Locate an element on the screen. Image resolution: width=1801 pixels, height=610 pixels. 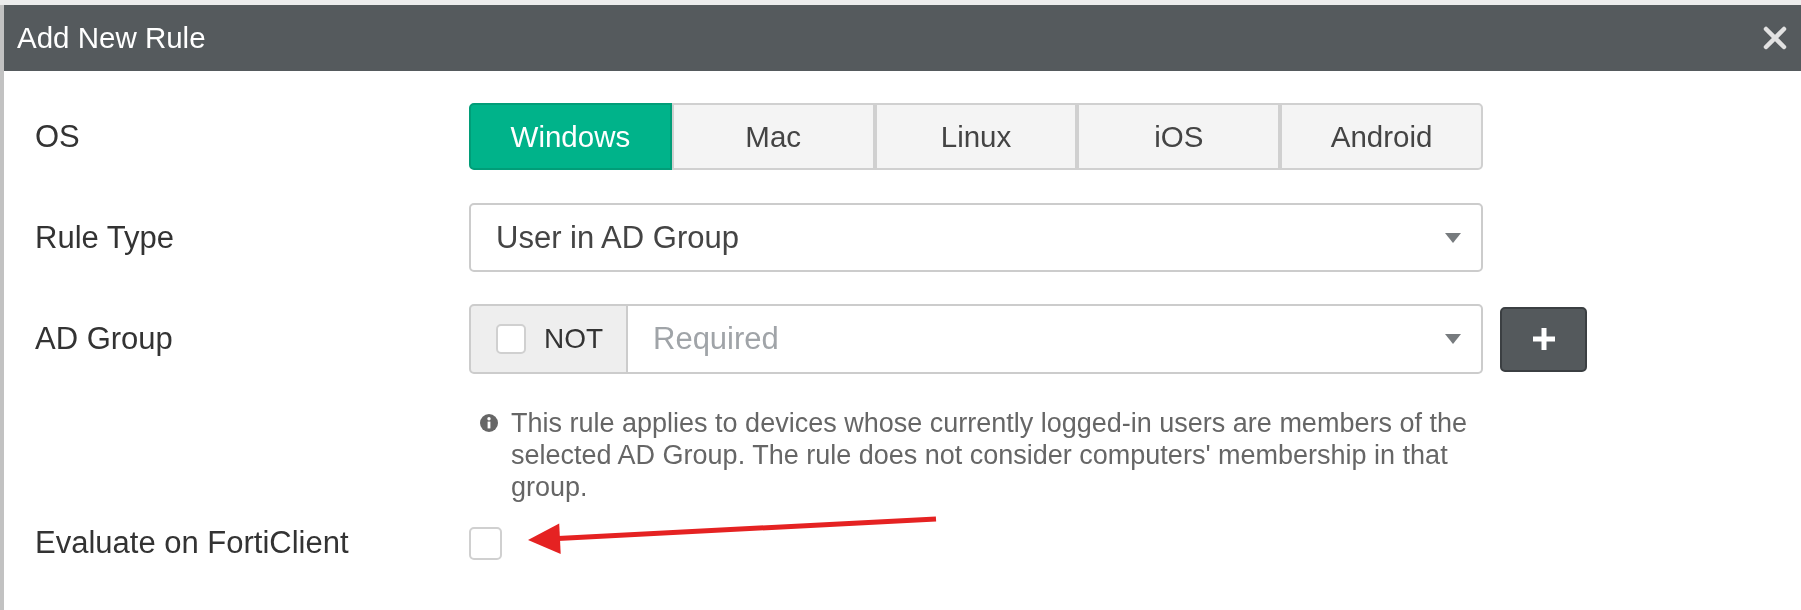
add-button is located at coordinates (1543, 339).